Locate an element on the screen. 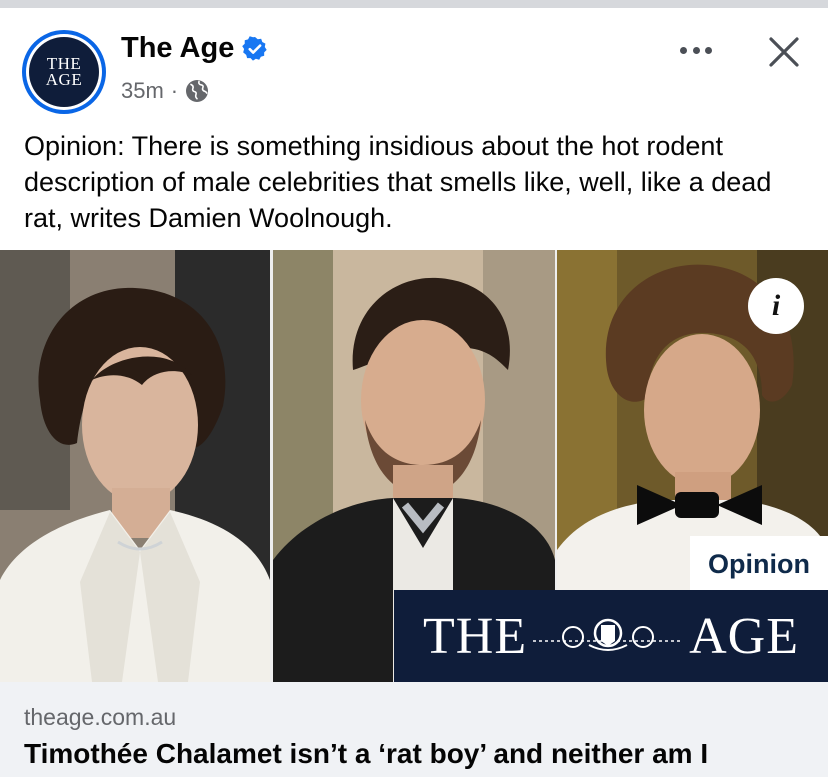 This screenshot has width=828, height=777. post-meta: 35m · is located at coordinates (165, 91).